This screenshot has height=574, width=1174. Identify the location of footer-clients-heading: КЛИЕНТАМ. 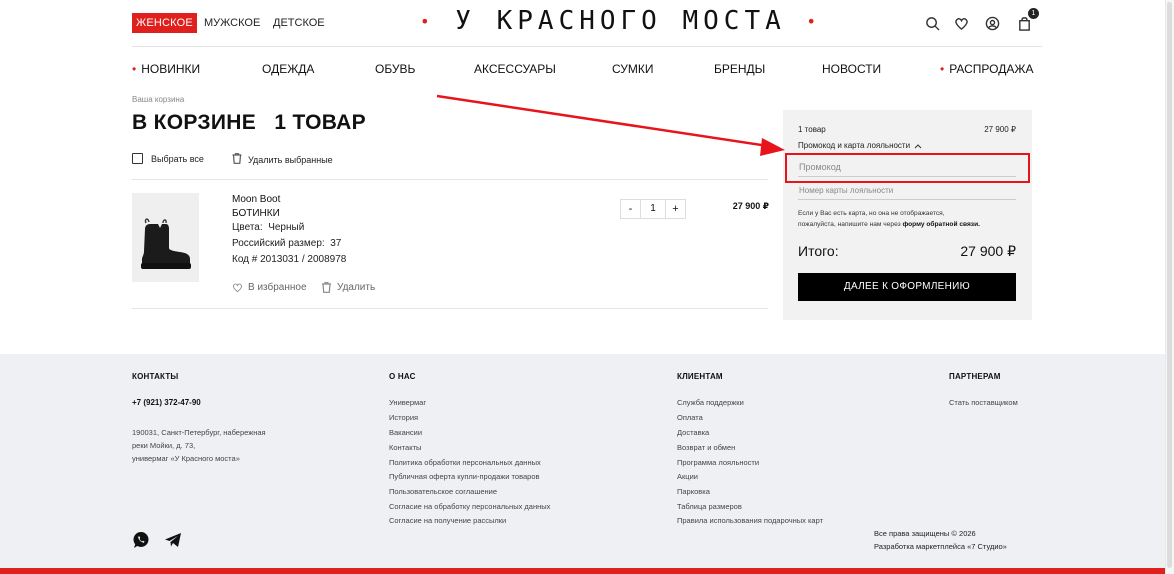
(700, 376).